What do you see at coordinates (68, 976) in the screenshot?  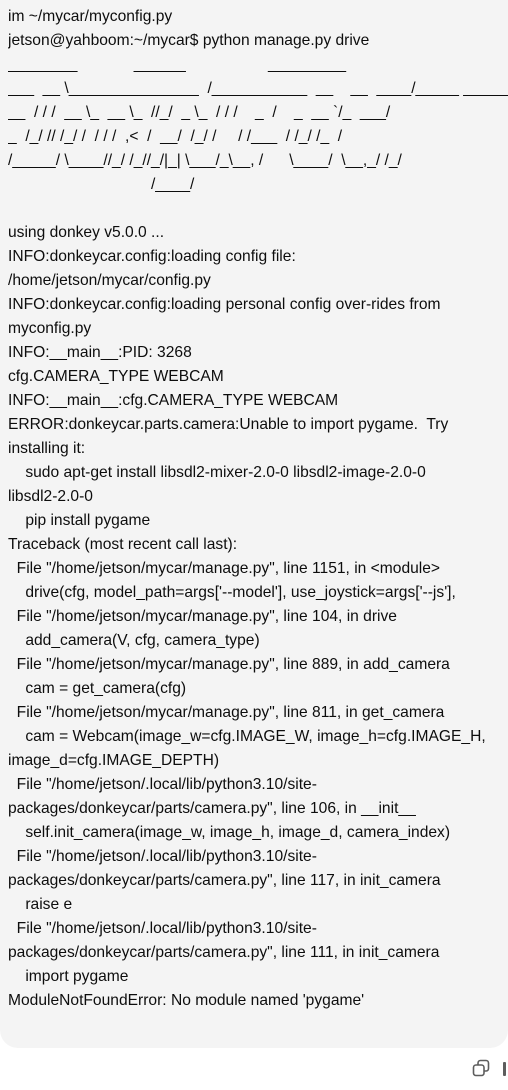 I see `message-line: import pygame` at bounding box center [68, 976].